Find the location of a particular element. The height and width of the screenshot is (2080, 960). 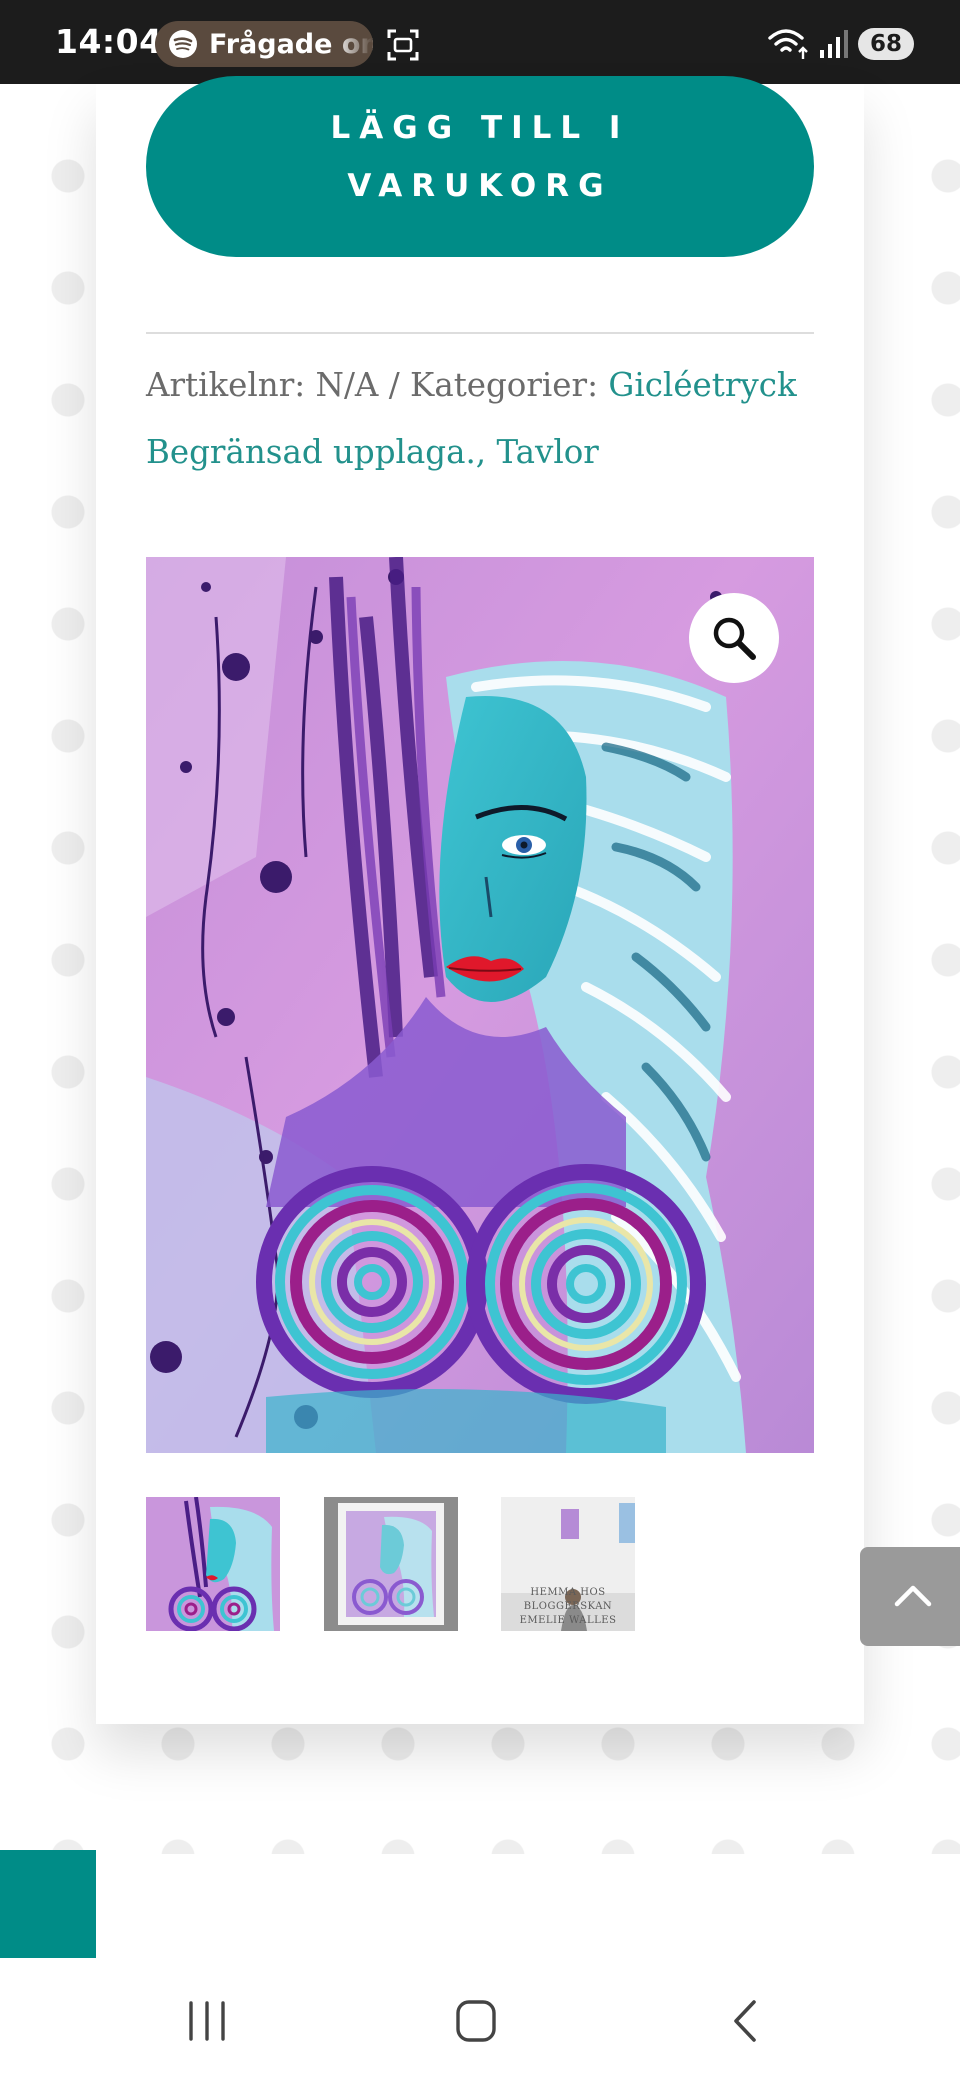

recent-apps-icon is located at coordinates (208, 2021).